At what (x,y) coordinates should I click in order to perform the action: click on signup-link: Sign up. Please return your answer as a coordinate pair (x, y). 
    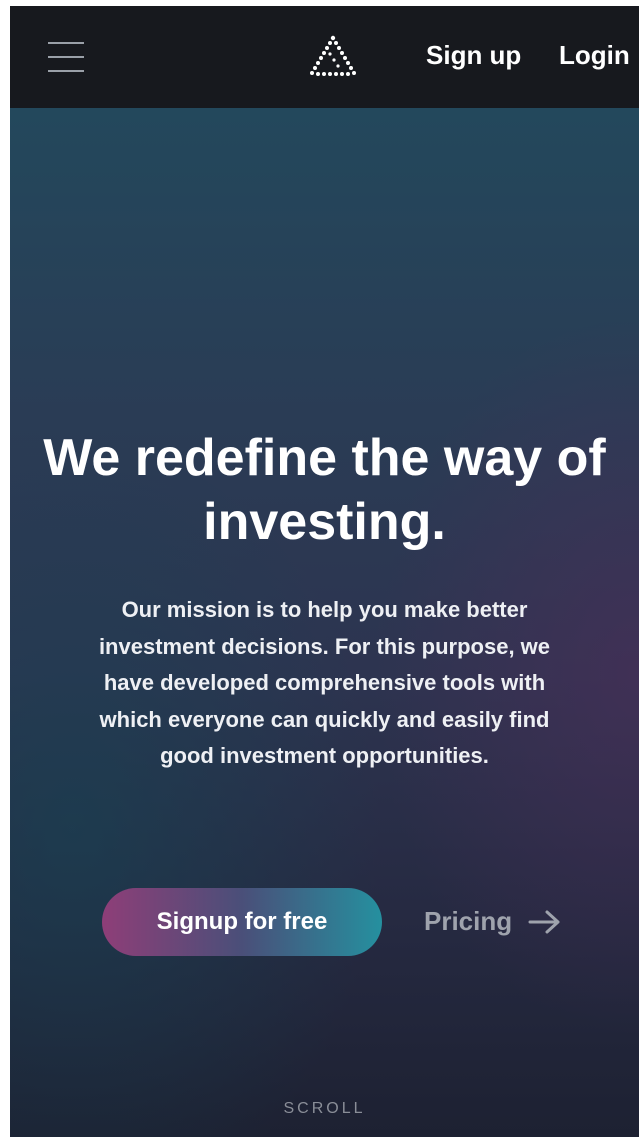
    Looking at the image, I should click on (473, 55).